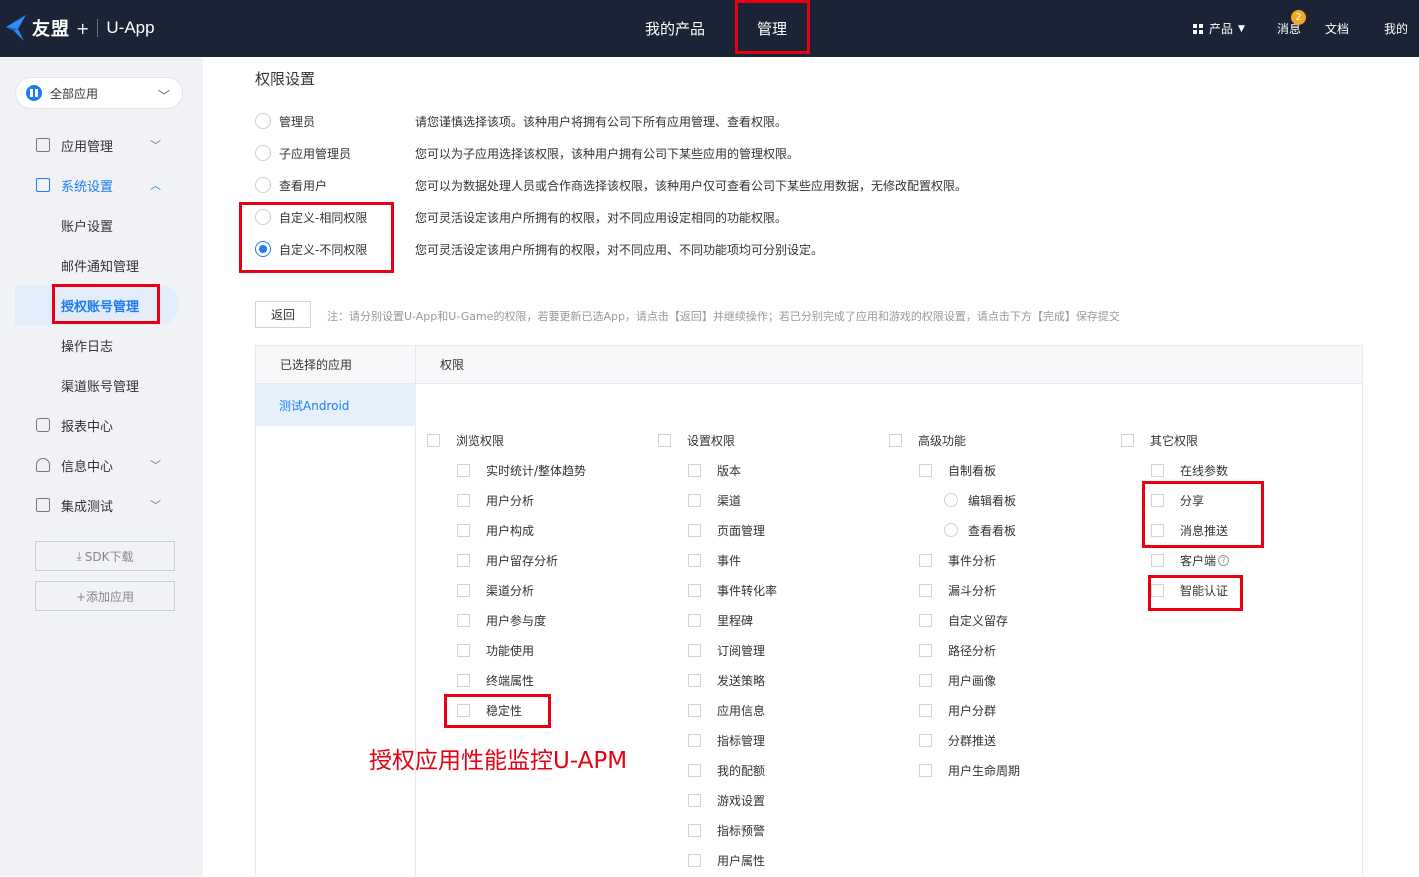 Image resolution: width=1419 pixels, height=877 pixels. Describe the element at coordinates (714, 560) in the screenshot. I see `permission-item: 事件` at that location.